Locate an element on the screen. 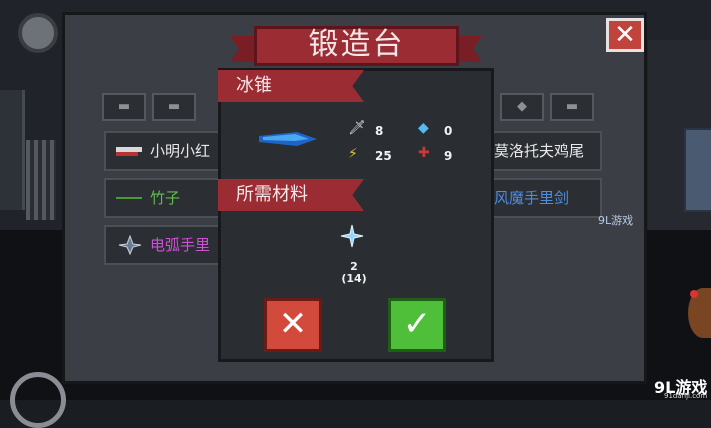  watermark: 9L游戏 is located at coordinates (616, 220).